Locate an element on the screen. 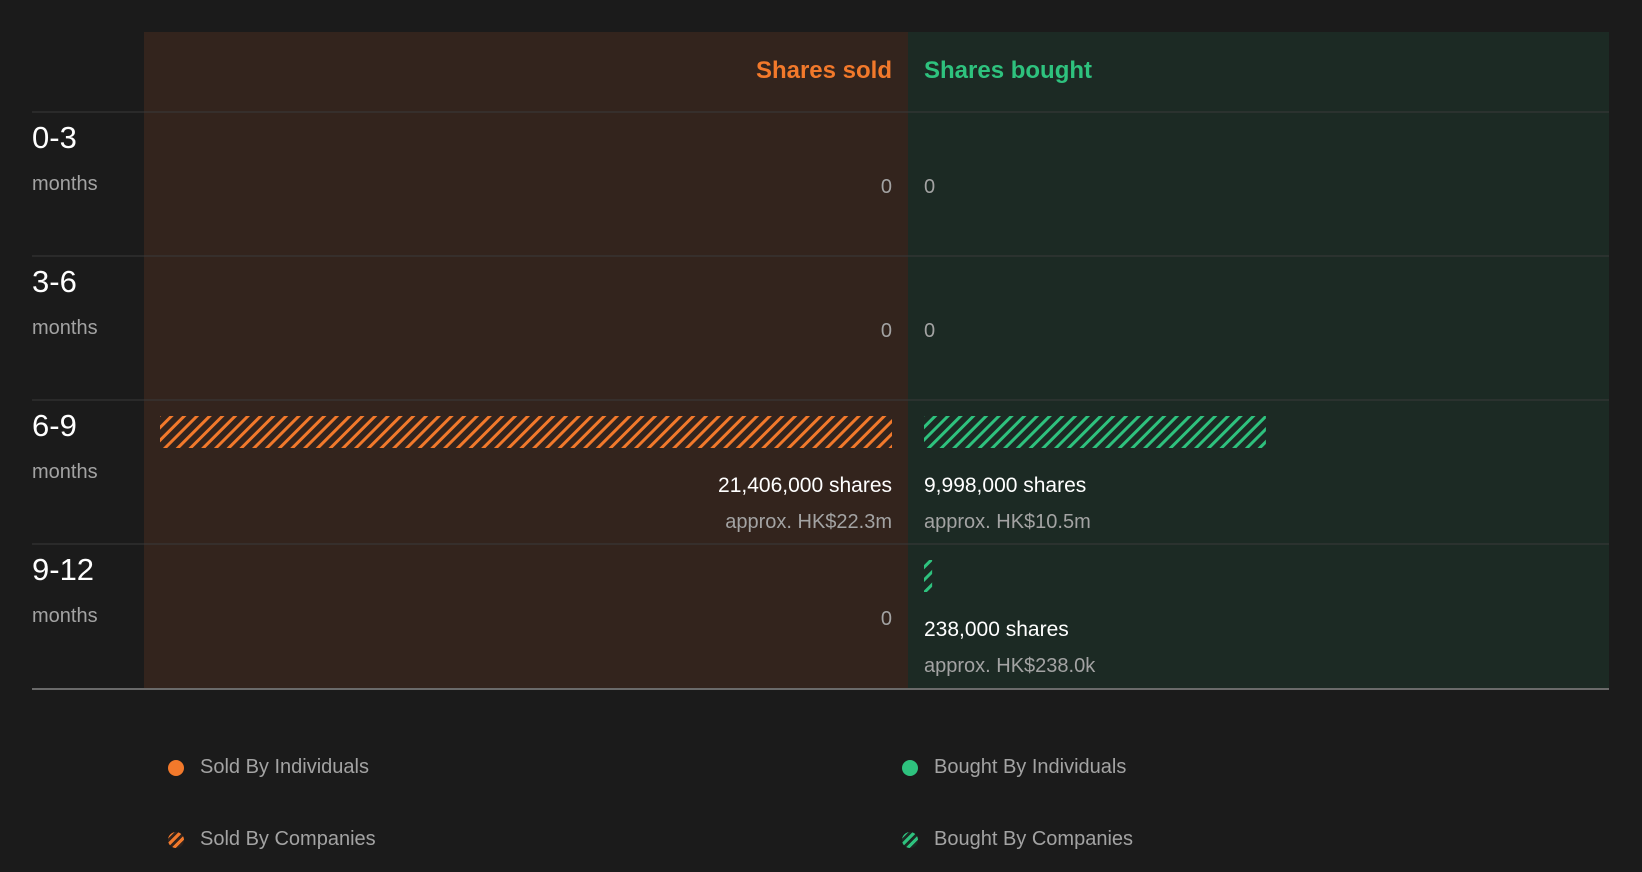 Image resolution: width=1642 pixels, height=872 pixels. legend-label: Bought By Individuals is located at coordinates (1030, 767).